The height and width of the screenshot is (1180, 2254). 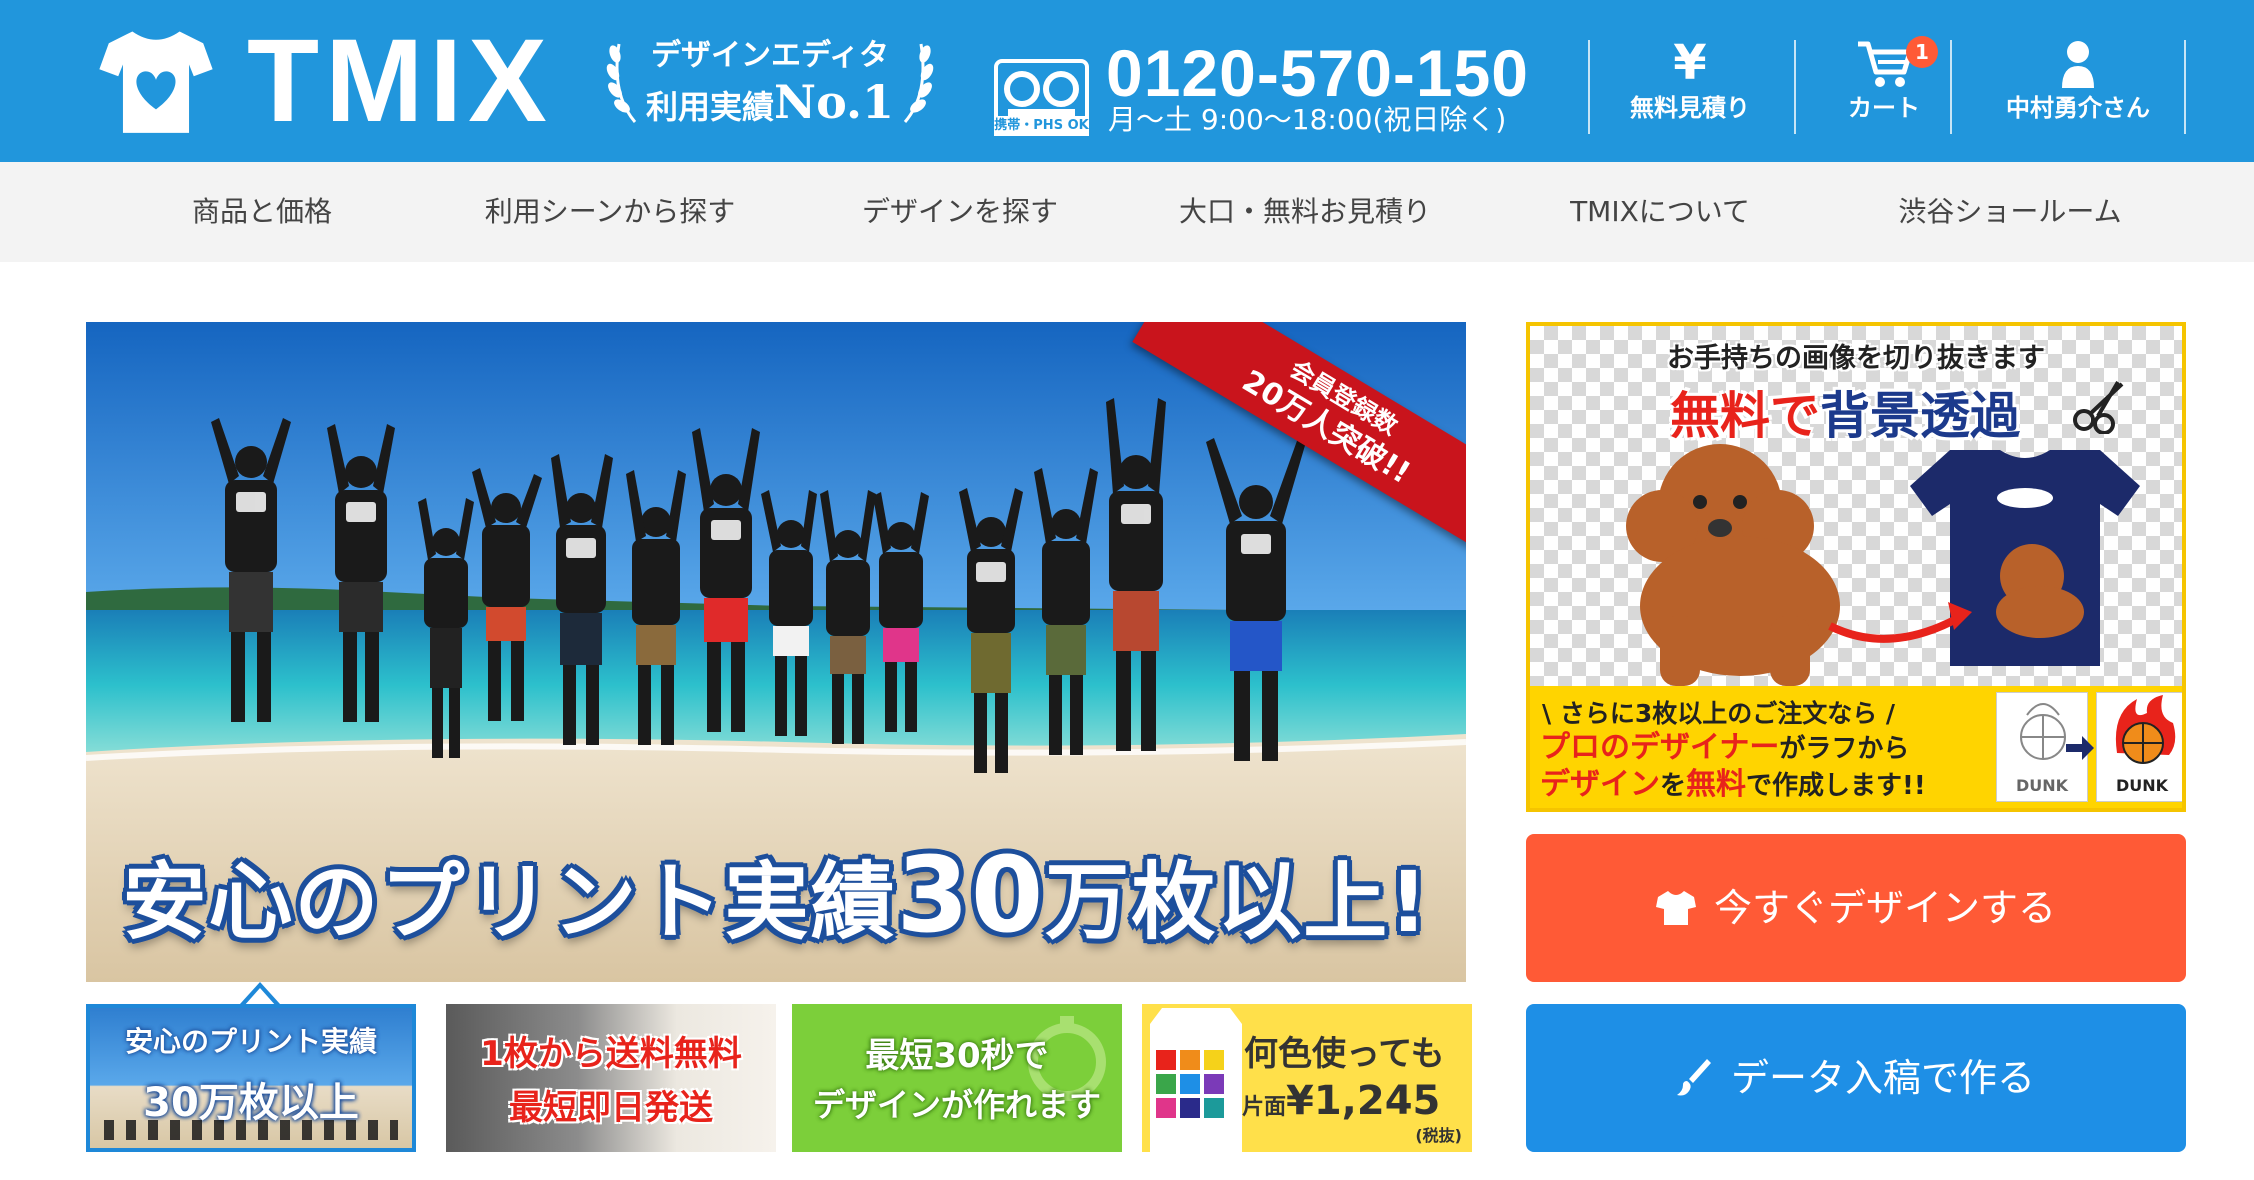 What do you see at coordinates (251, 1078) in the screenshot?
I see `thumb-print-record: 安心のプリント実績 30万枚以上` at bounding box center [251, 1078].